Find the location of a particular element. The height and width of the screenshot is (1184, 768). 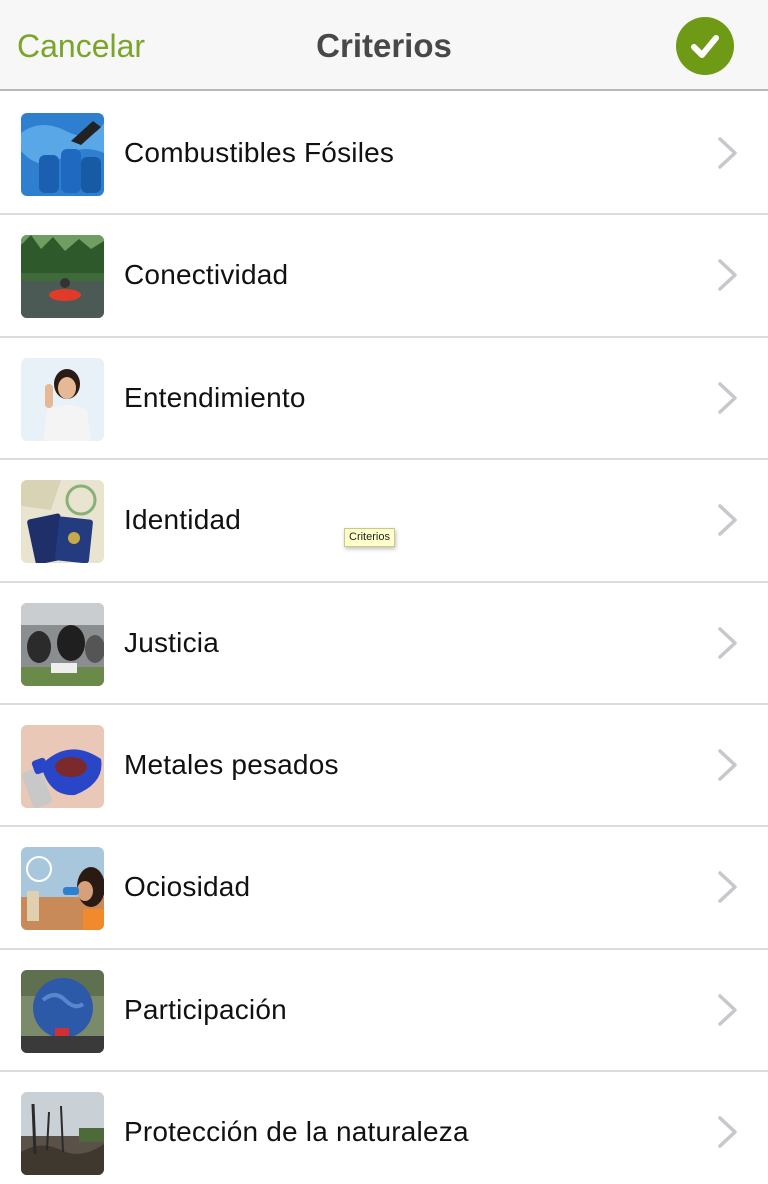

checkmark-icon is located at coordinates (705, 46).